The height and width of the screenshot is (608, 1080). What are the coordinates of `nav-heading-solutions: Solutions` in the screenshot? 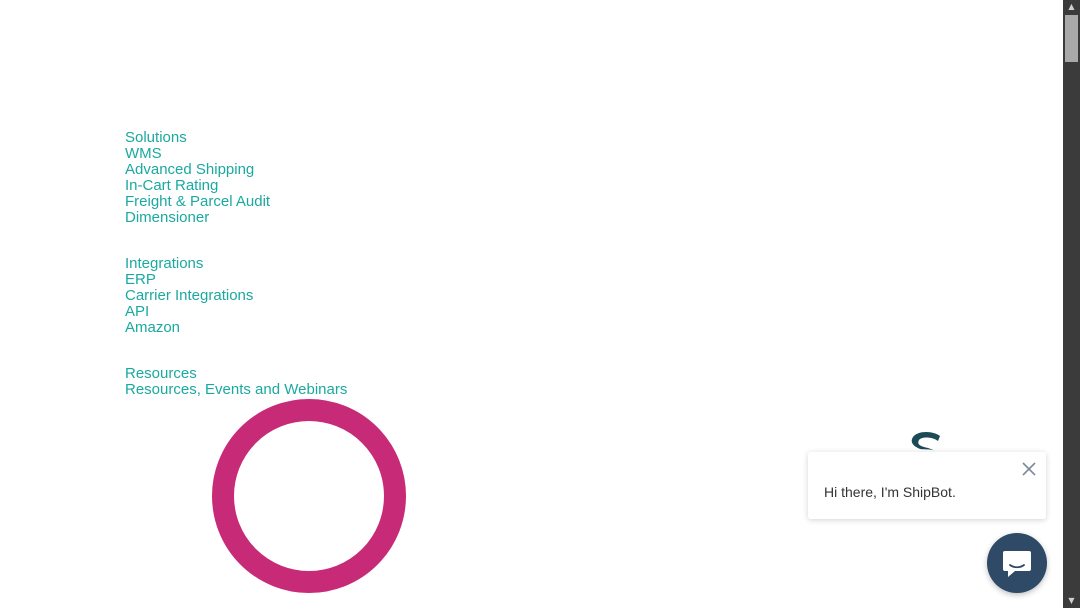 It's located at (236, 138).